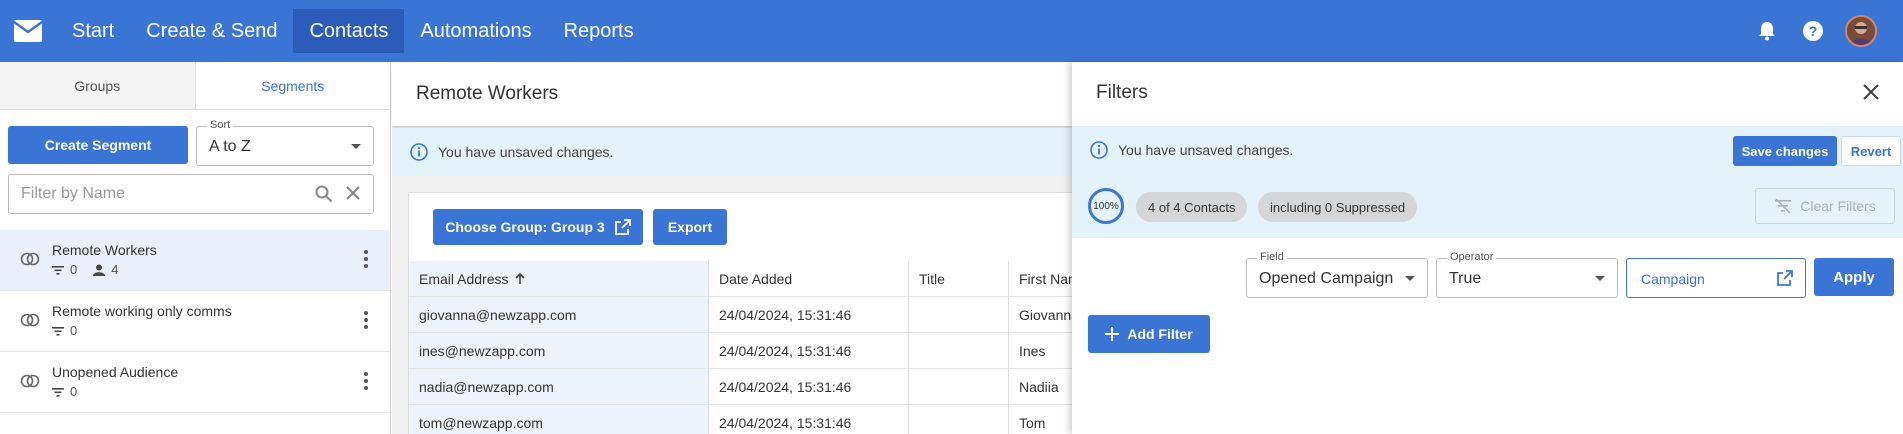 Image resolution: width=1903 pixels, height=434 pixels. Describe the element at coordinates (525, 227) in the screenshot. I see `choose-group-label: Choose Group: Group 3` at that location.